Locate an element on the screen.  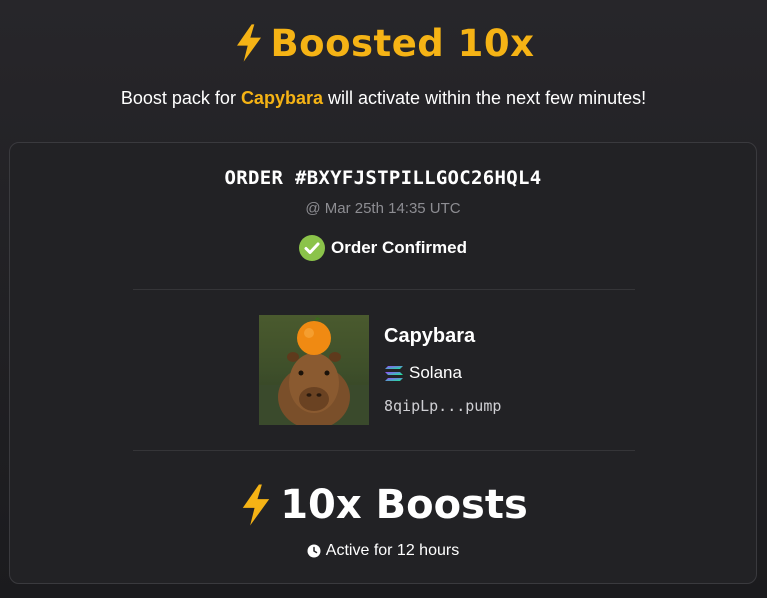
solana-icon is located at coordinates (394, 373).